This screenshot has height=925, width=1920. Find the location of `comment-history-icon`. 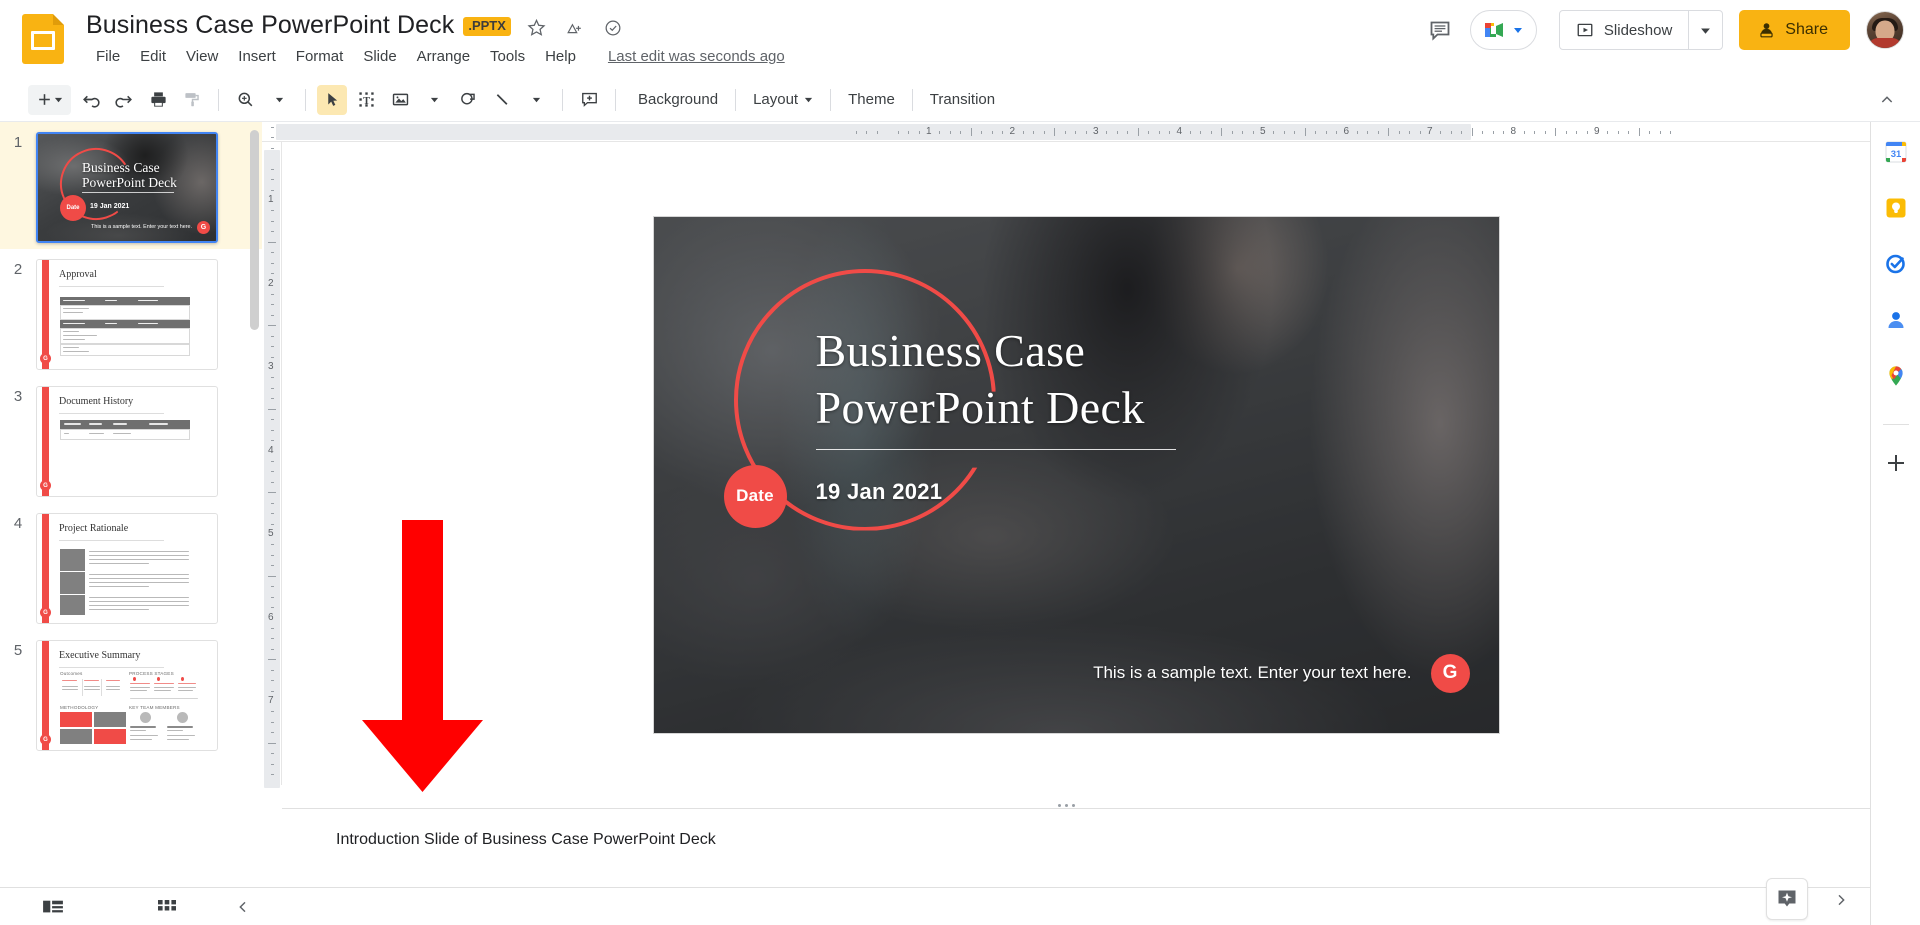

comment-history-icon is located at coordinates (1440, 30).